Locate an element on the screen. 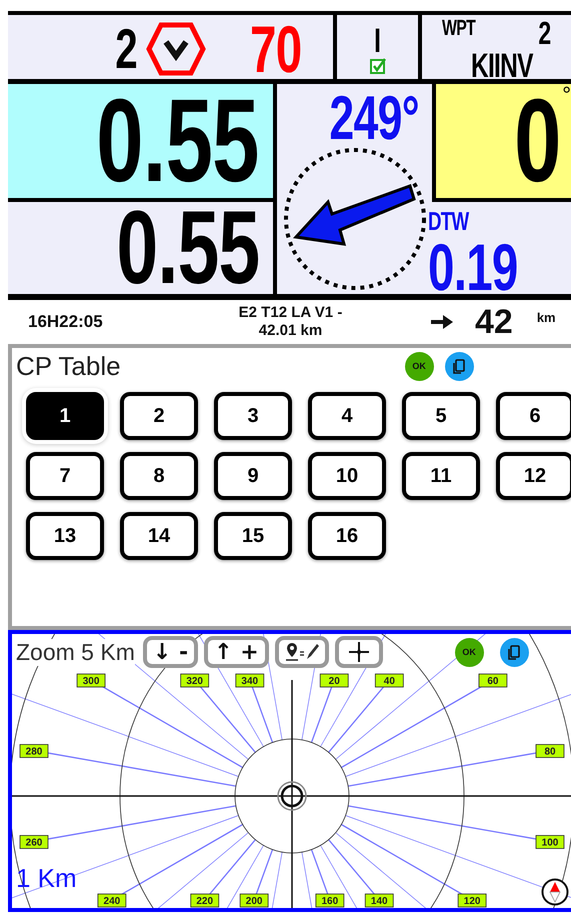 The width and height of the screenshot is (571, 916). bearing-label: 120 is located at coordinates (472, 901).